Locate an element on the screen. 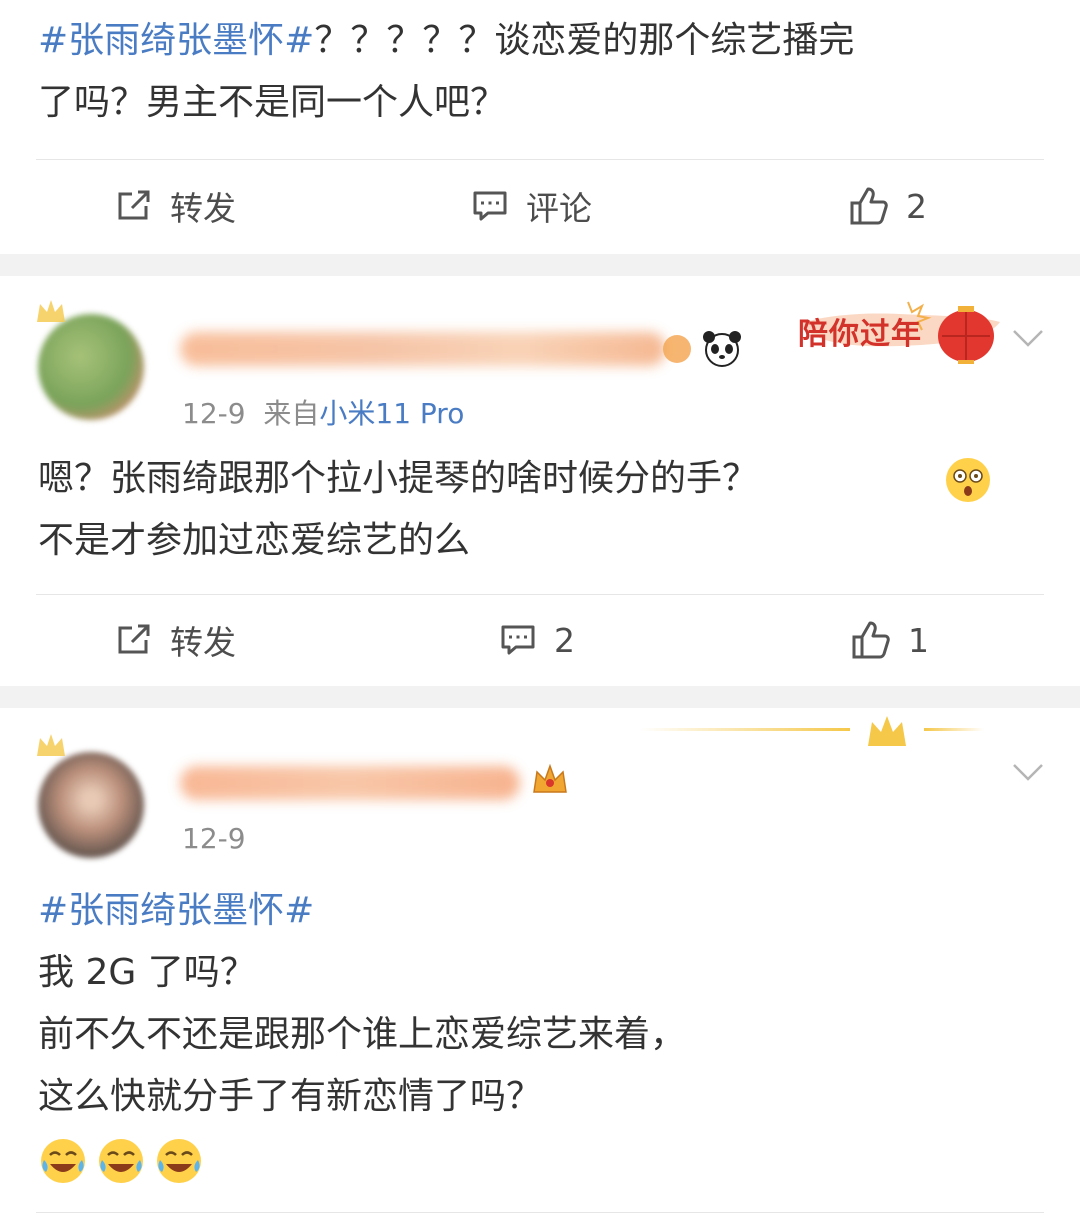 Image resolution: width=1080 pixels, height=1218 pixels. vip-badge-icon is located at coordinates (677, 349).